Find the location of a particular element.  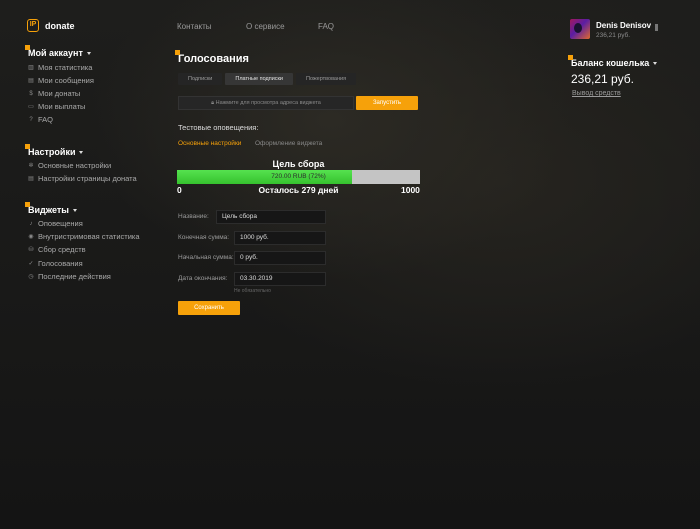

goal-progress-bar: 720.00 RUB (72%) is located at coordinates (298, 177).